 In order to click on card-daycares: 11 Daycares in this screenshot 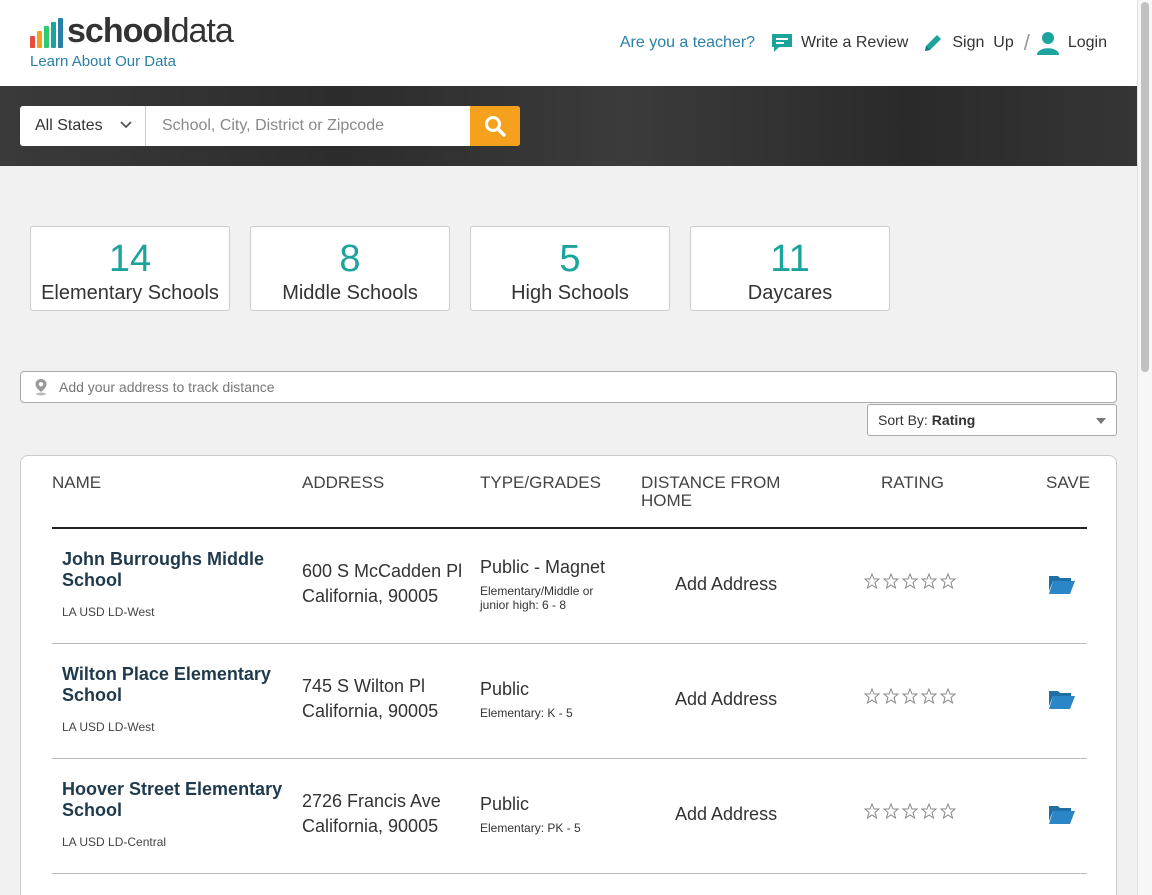, I will do `click(790, 268)`.